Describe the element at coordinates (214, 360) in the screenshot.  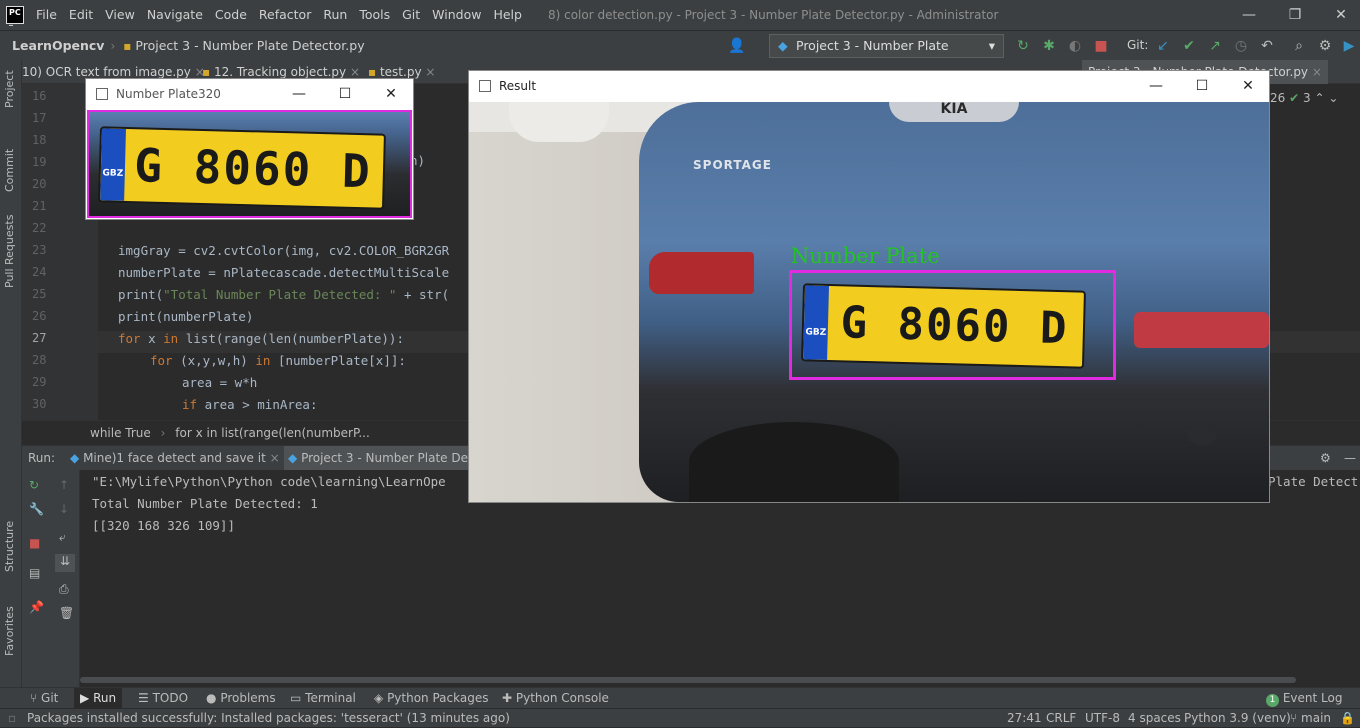
I see `code-token: (x,y,w,h)` at that location.